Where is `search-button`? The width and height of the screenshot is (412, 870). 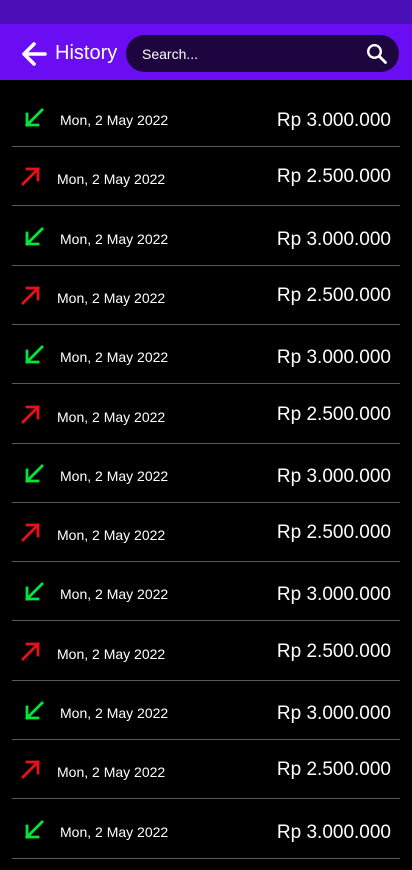
search-button is located at coordinates (377, 54).